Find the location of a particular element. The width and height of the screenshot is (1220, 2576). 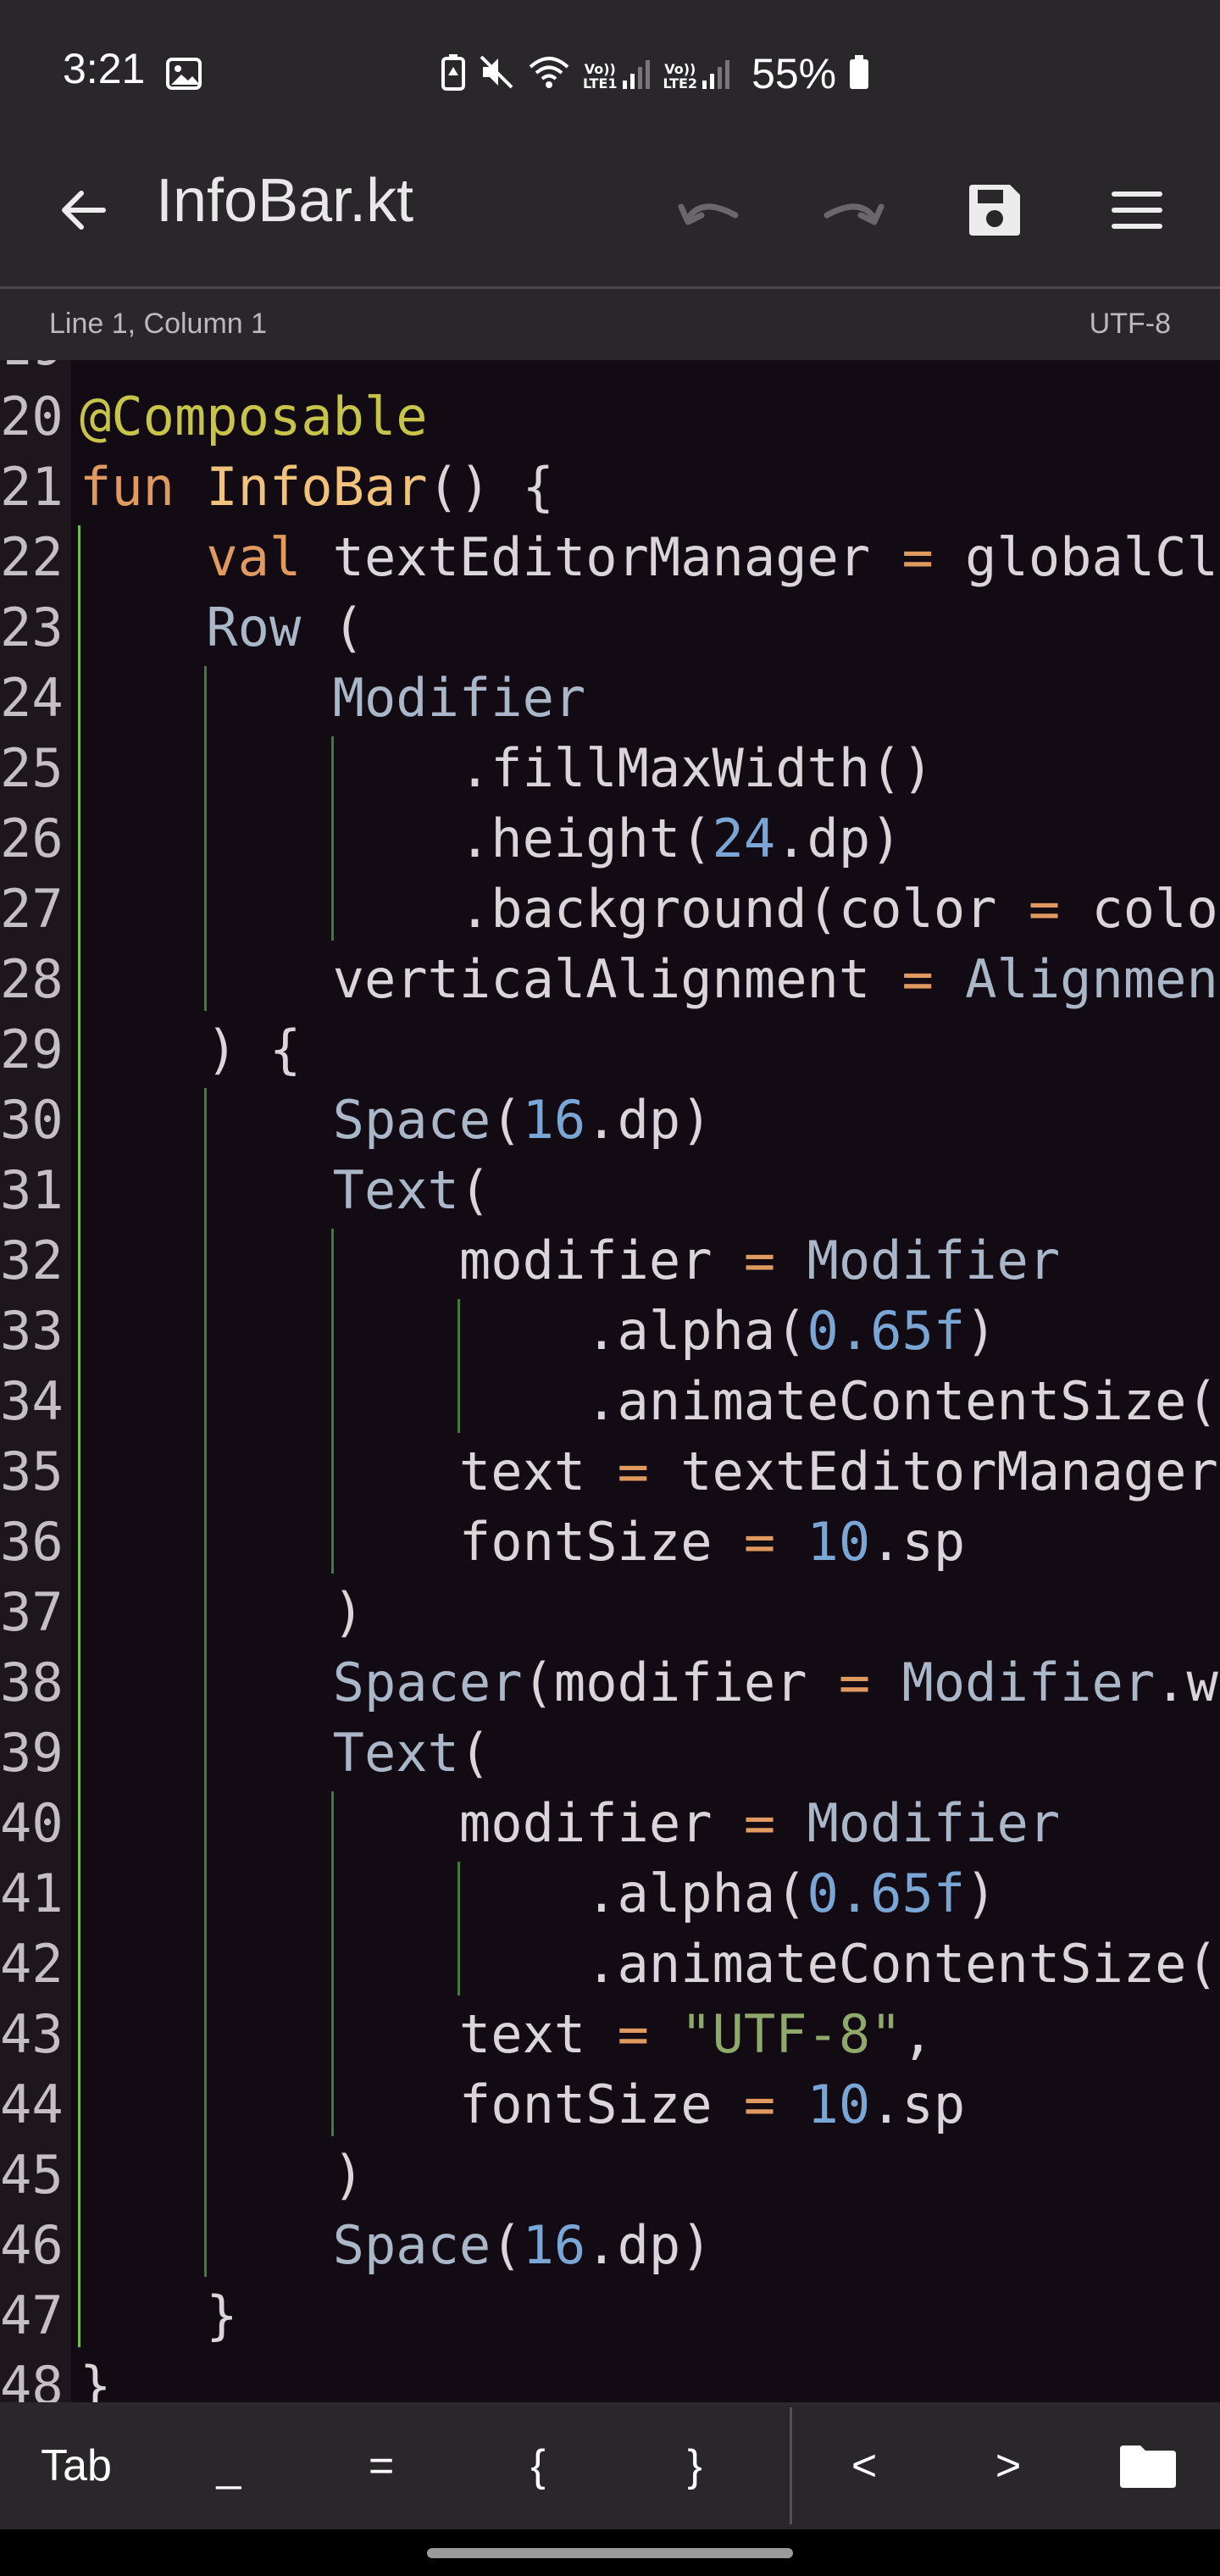

code-text: .alpha(0.65f) is located at coordinates (538, 1331).